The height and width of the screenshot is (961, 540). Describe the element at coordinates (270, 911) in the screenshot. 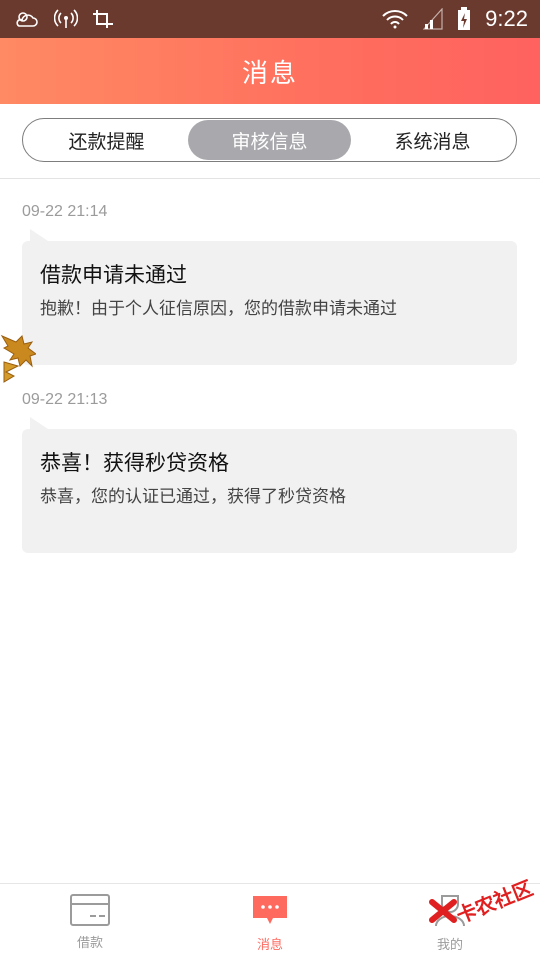

I see `chat-bubble-icon` at that location.